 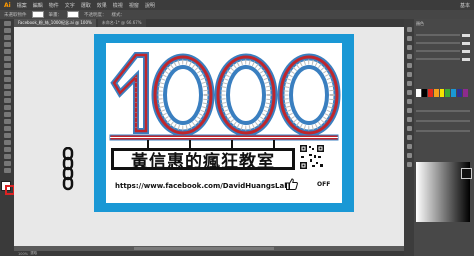 I want to click on tab-document-2: 未命名-1* @ 66.67%, so click(x=121, y=23).